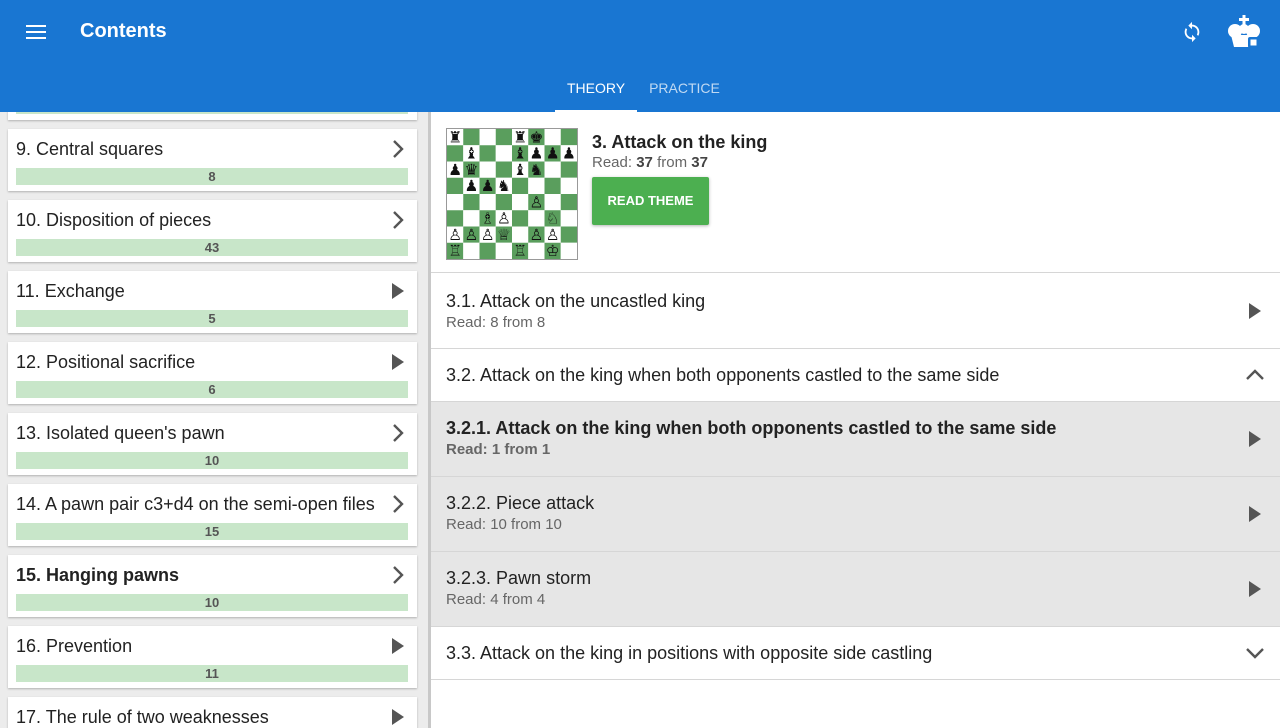 Image resolution: width=1280 pixels, height=728 pixels. Describe the element at coordinates (519, 578) in the screenshot. I see `subsection-title: 3.2.3. Pawn storm` at that location.